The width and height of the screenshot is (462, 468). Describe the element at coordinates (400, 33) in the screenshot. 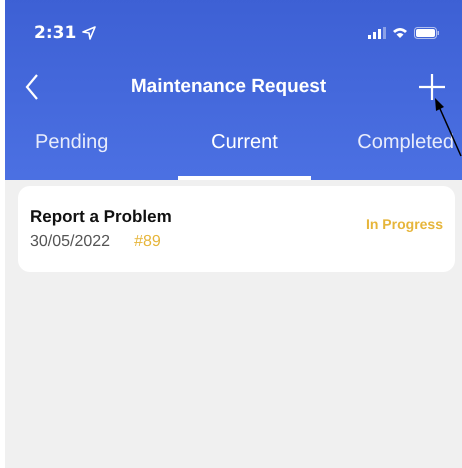

I see `wifi-icon` at that location.